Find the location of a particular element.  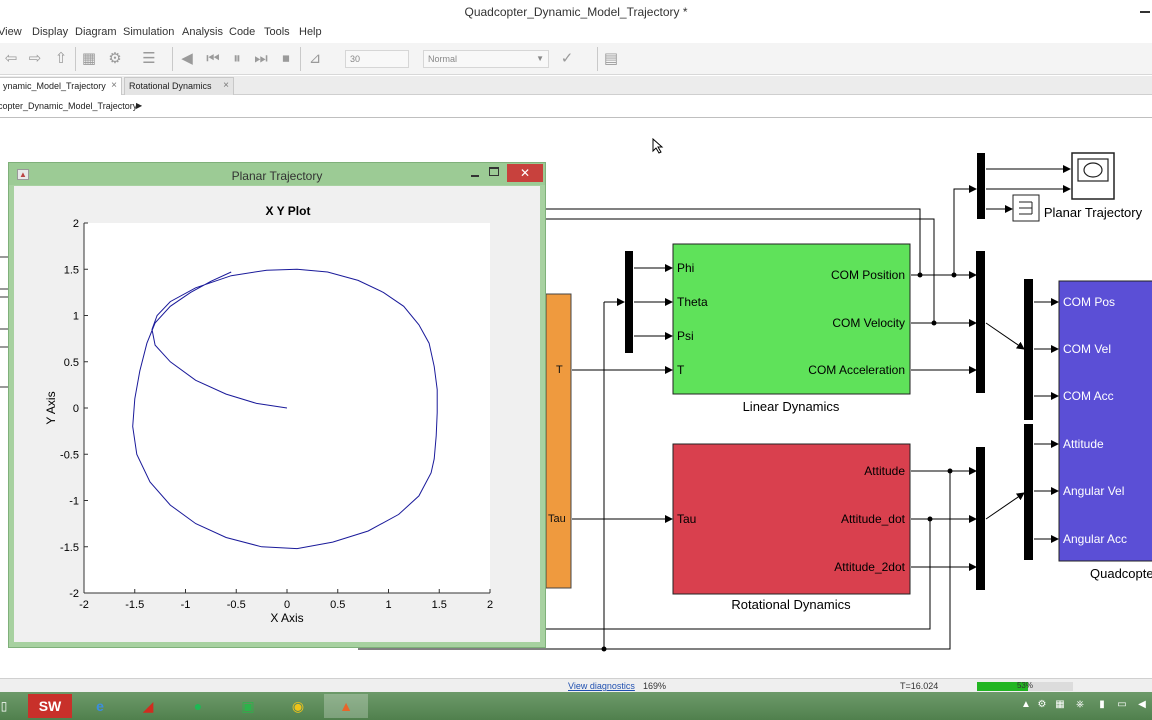

stop-time-field: 30 is located at coordinates (377, 59).